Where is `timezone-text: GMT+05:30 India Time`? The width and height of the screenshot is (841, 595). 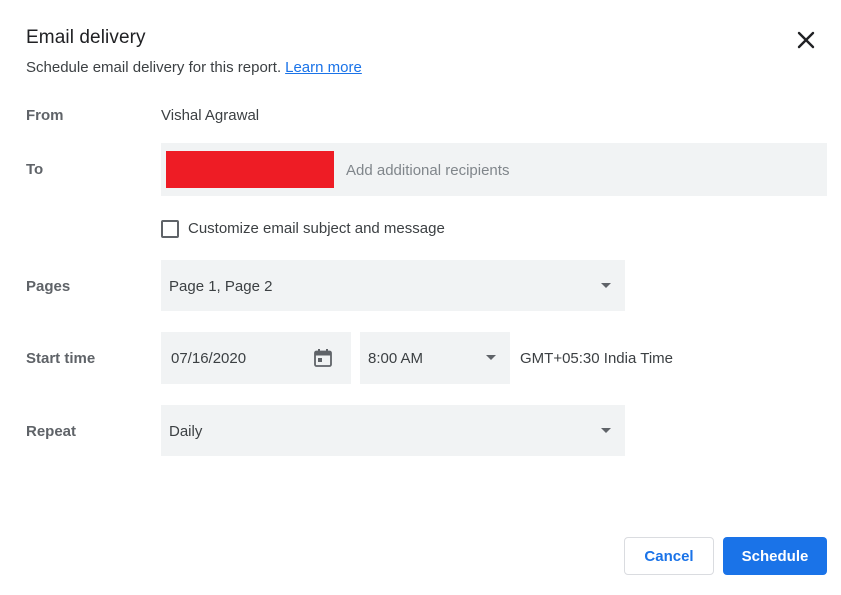
timezone-text: GMT+05:30 India Time is located at coordinates (596, 358).